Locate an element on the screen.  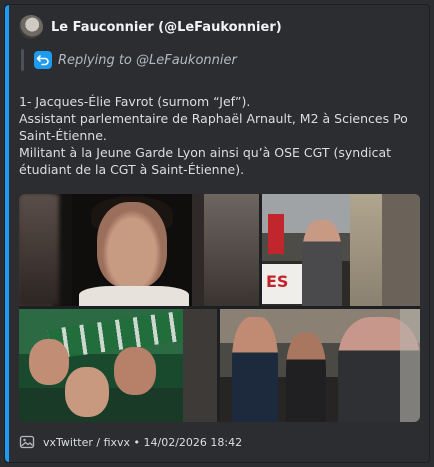
embed-author: Le Fauconnier (@LeFaukonnier) is located at coordinates (150, 27).